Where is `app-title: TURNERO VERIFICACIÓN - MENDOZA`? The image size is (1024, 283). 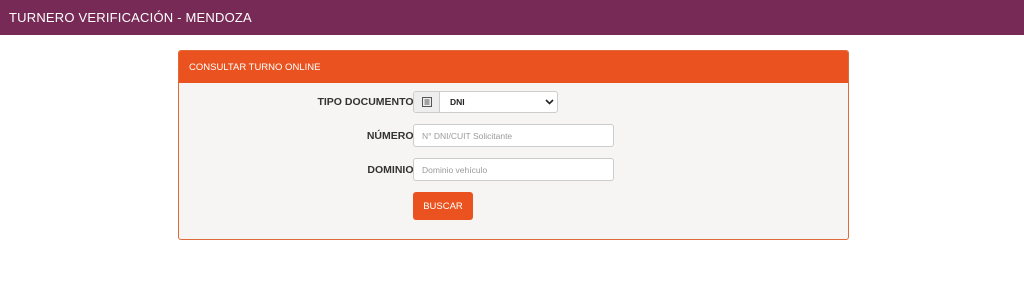 app-title: TURNERO VERIFICACIÓN - MENDOZA is located at coordinates (130, 17).